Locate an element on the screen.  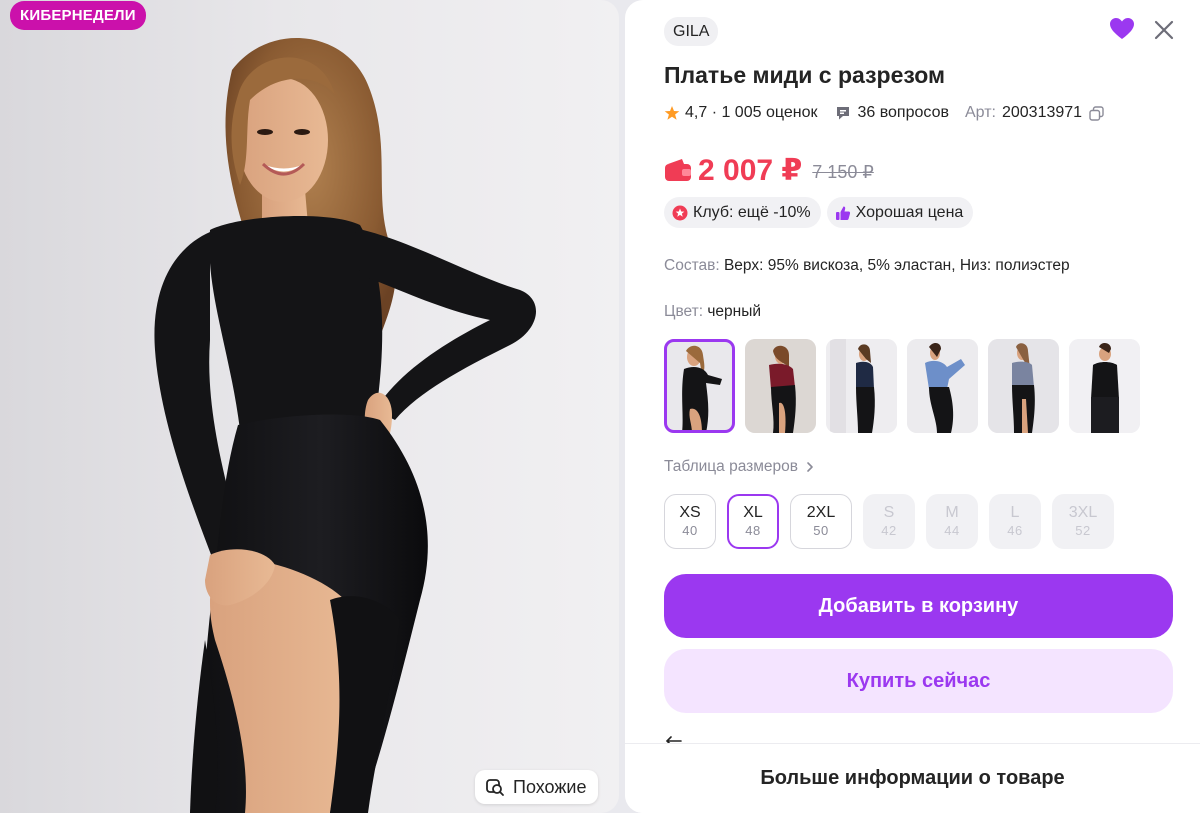
similar-button-label: Похожие is located at coordinates (550, 786).